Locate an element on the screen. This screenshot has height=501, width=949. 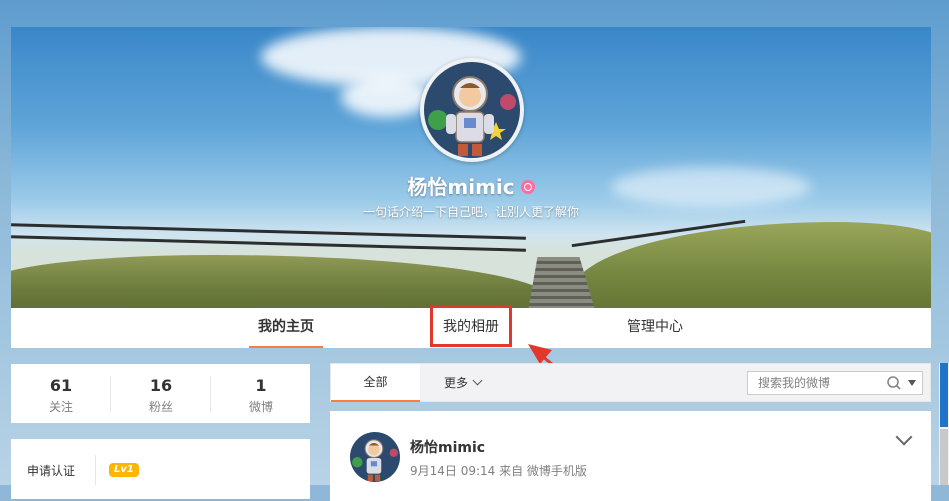
scrollbar is located at coordinates (944, 424).